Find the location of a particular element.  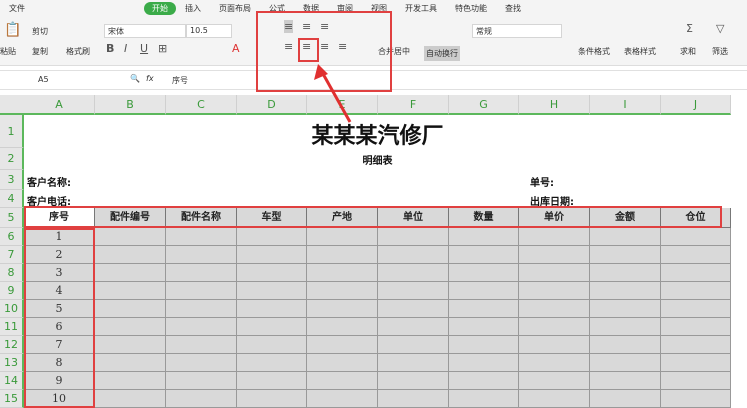

arrow-annotation is located at coordinates (333, 93).